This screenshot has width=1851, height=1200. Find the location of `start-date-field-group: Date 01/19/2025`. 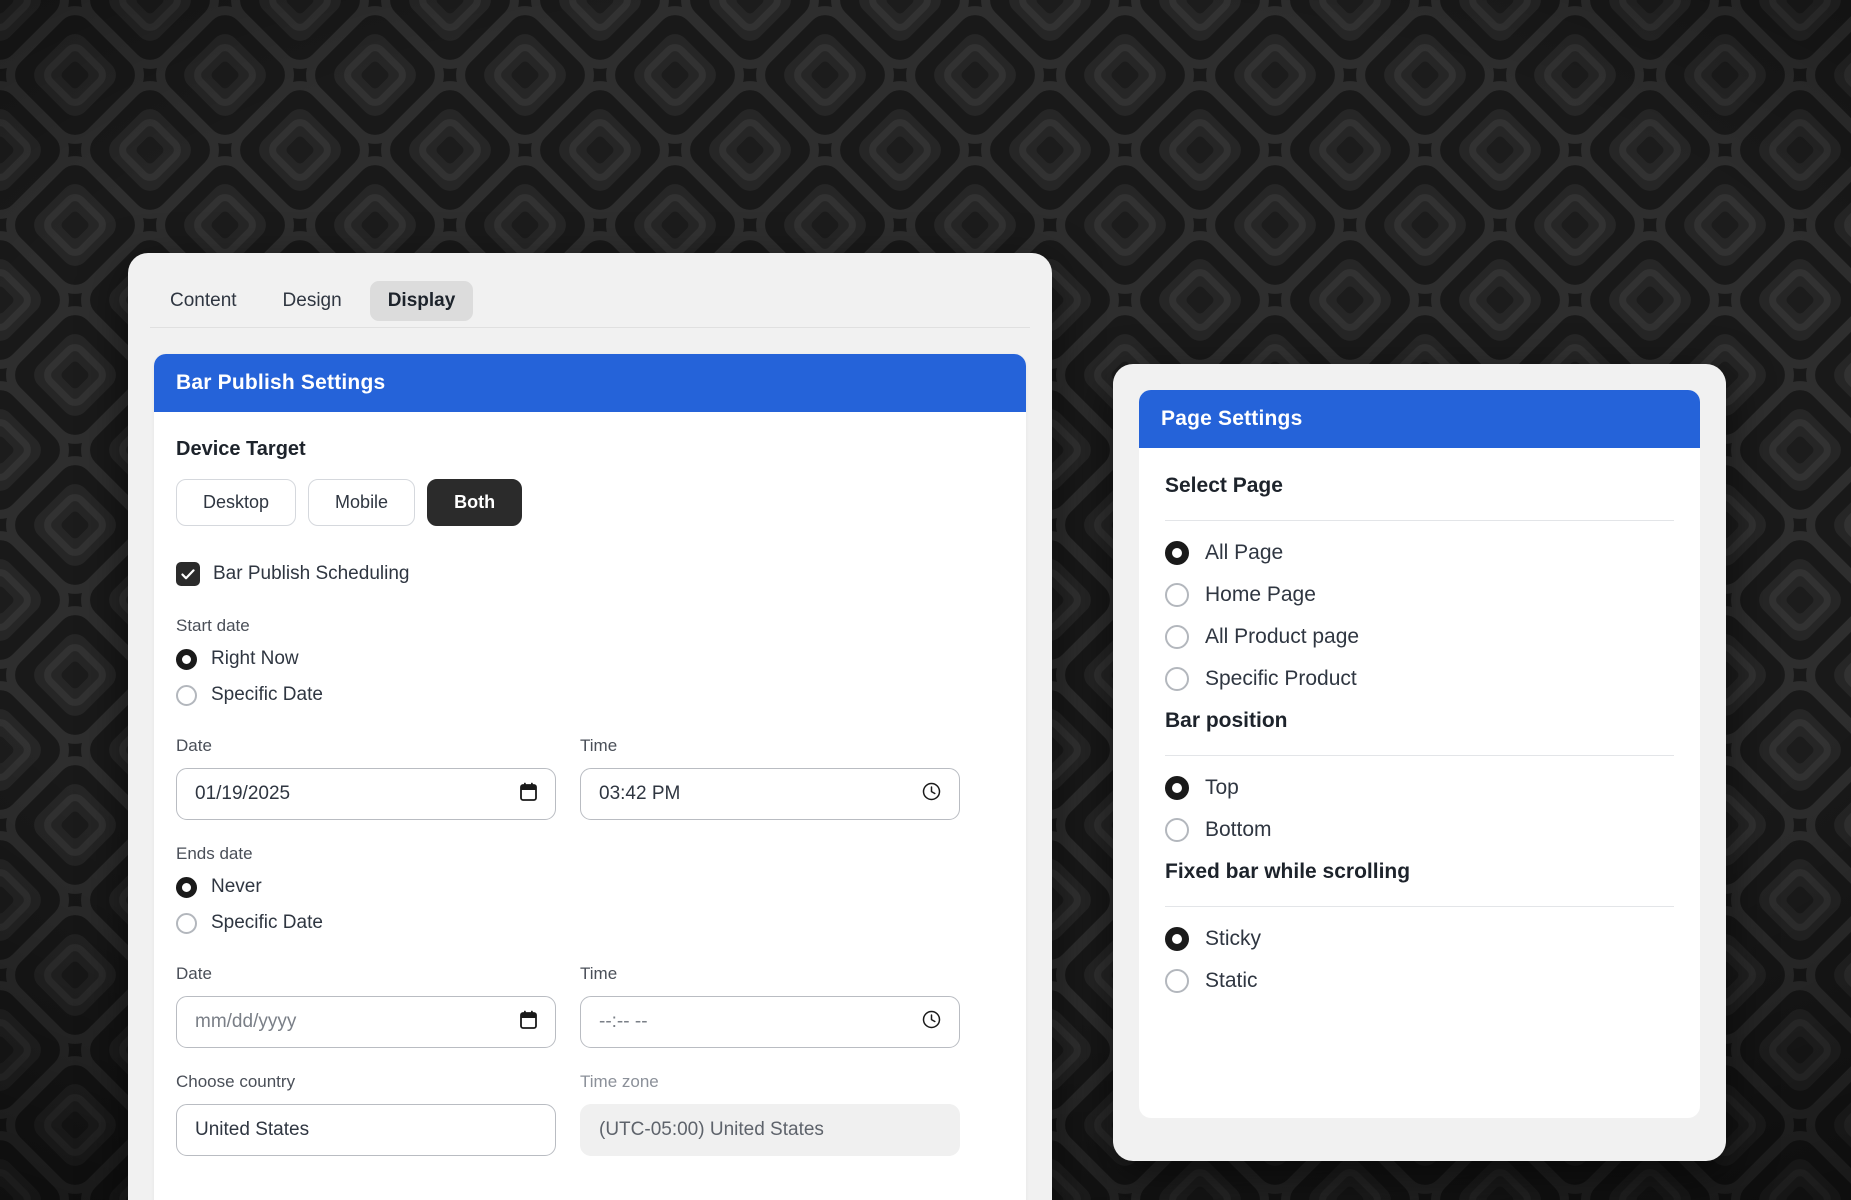

start-date-field-group: Date 01/19/2025 is located at coordinates (366, 778).